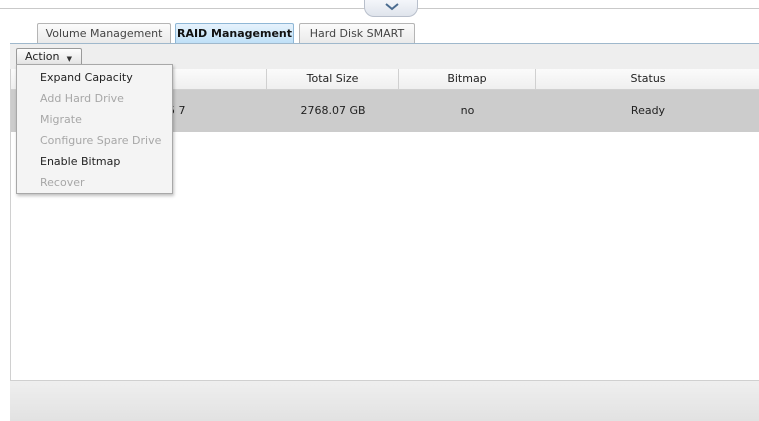  I want to click on menu-item-migrate: Migrate, so click(94, 119).